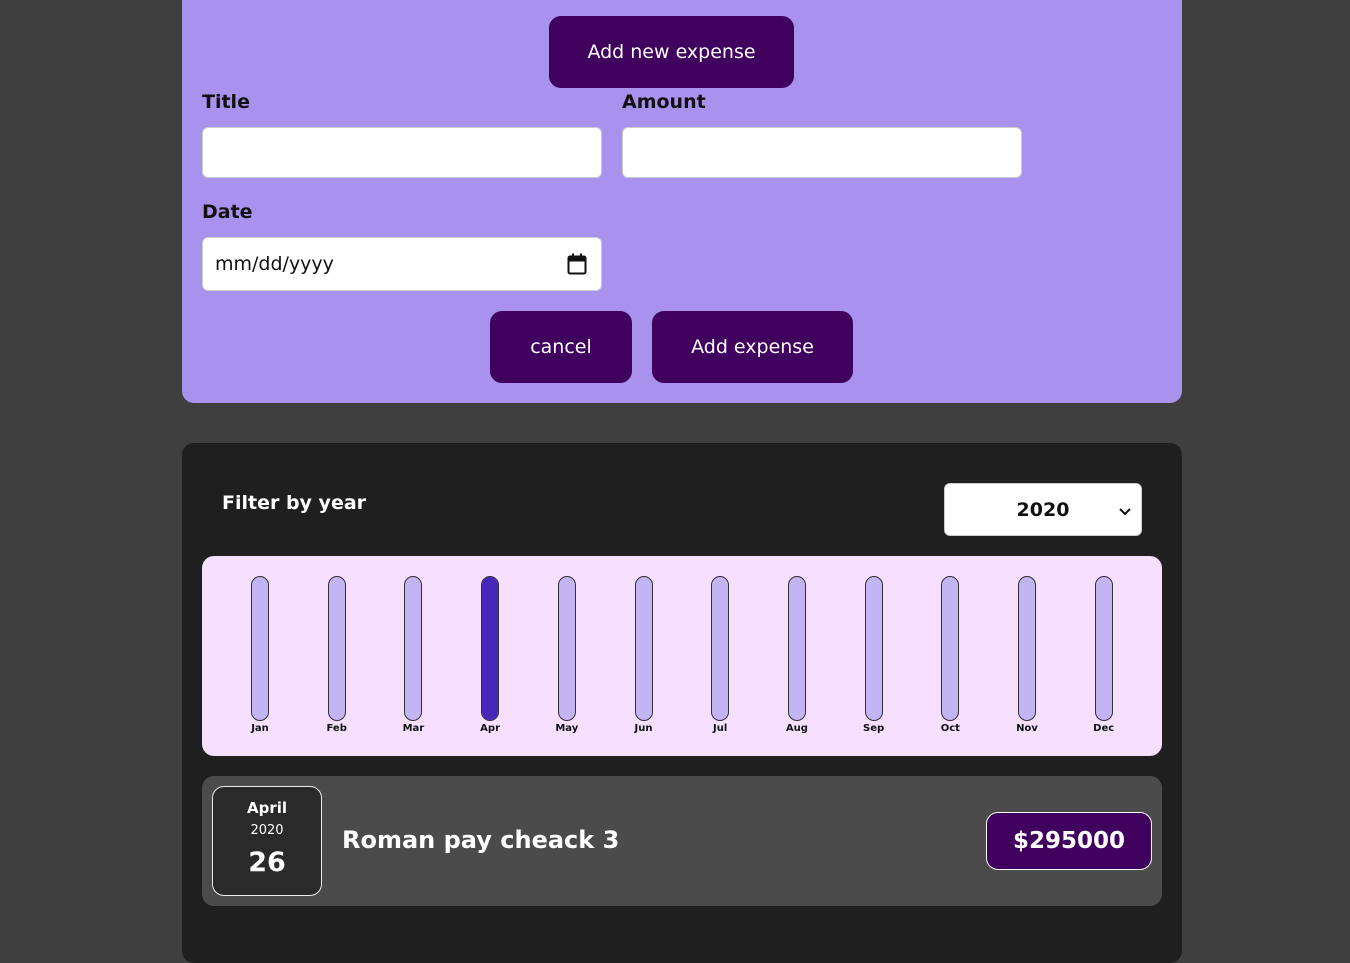 The width and height of the screenshot is (1350, 963). Describe the element at coordinates (682, 656) in the screenshot. I see `expenses-chart: Jan Feb Mar Apr May Jun Jul Aug Sep Oct Nov Dec` at that location.